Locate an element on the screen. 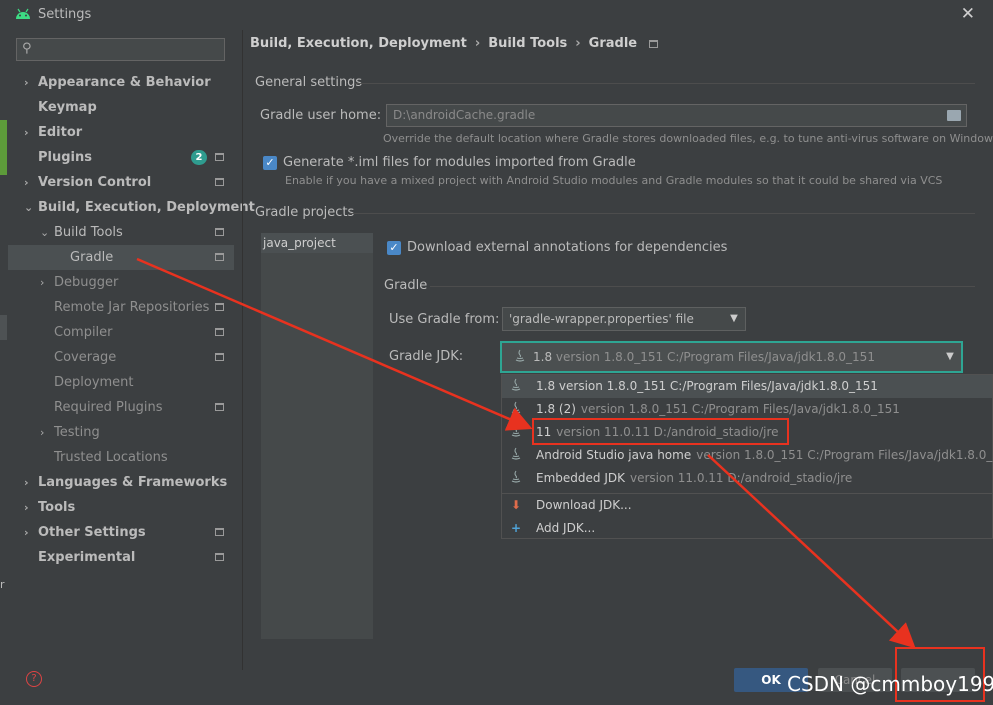 The width and height of the screenshot is (993, 705). sidebar-item: › Debugger is located at coordinates (121, 282).